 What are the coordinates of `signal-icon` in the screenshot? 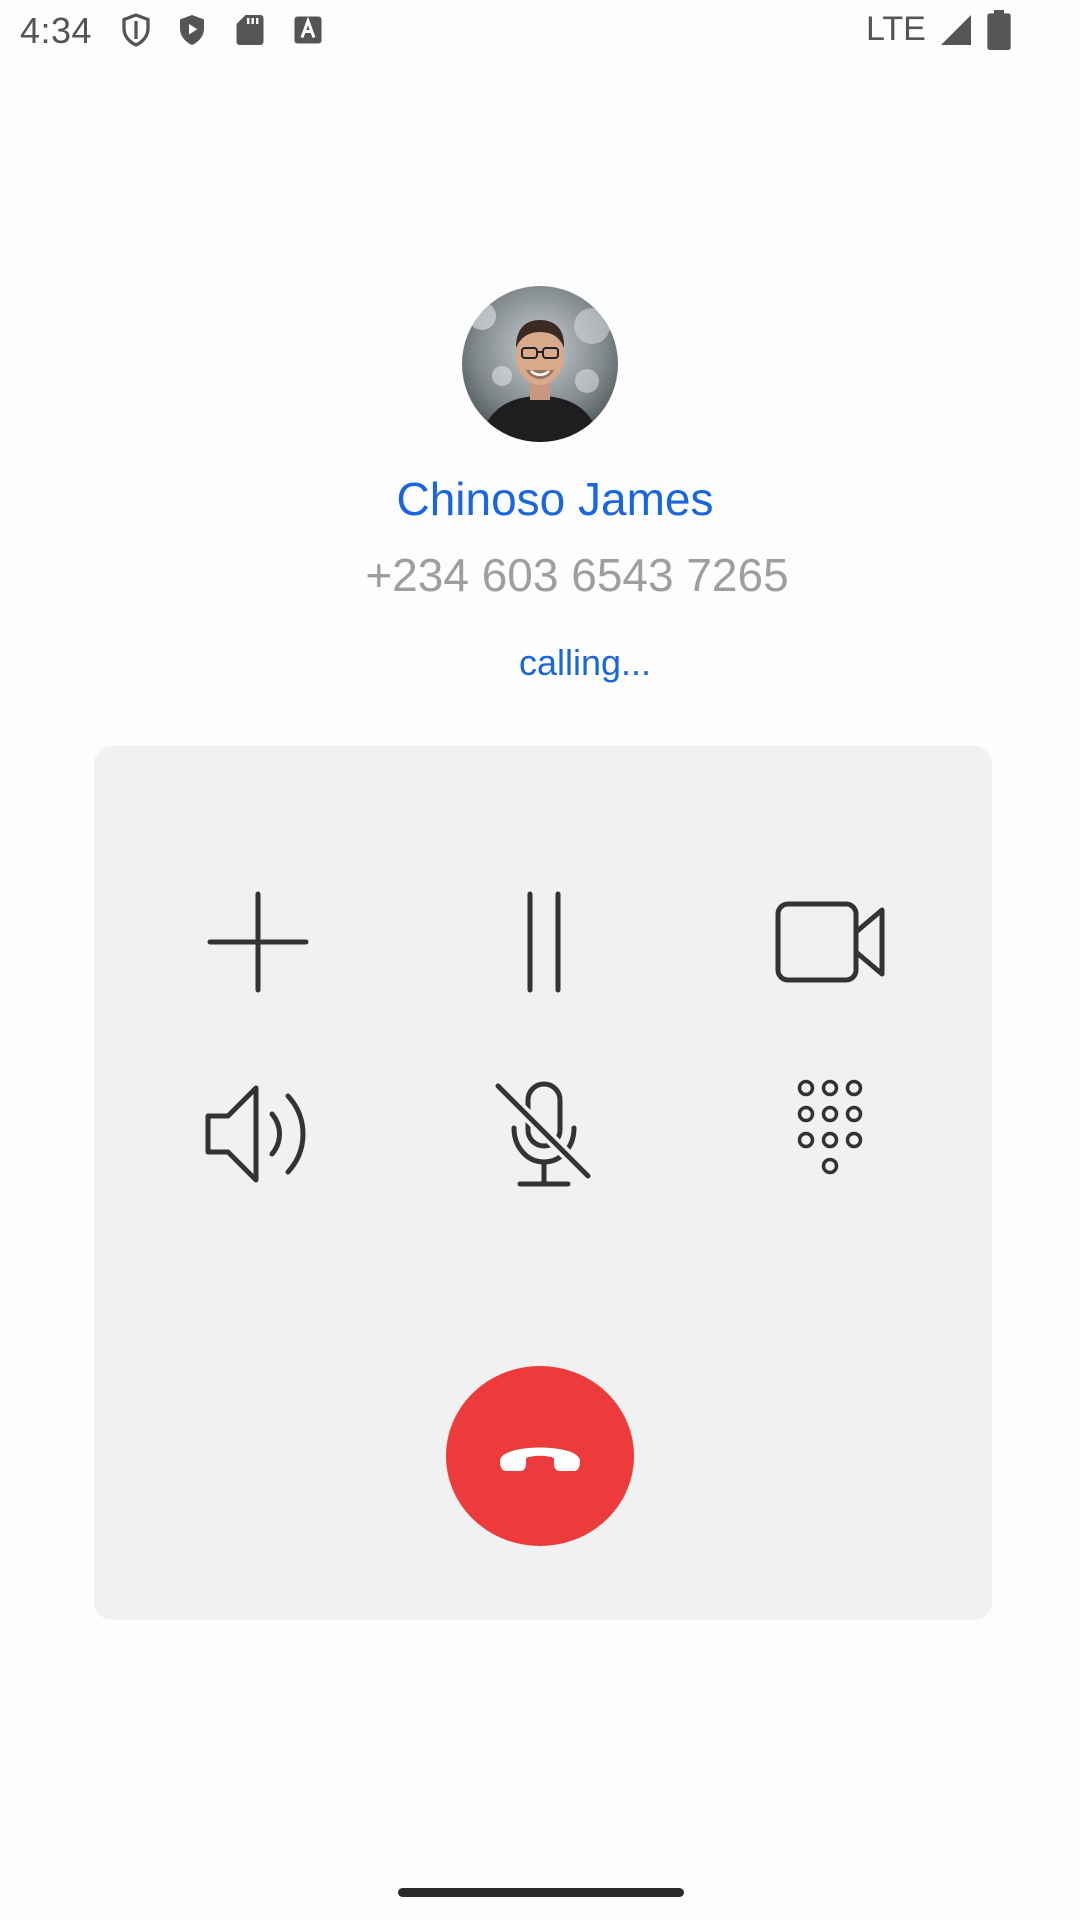 It's located at (956, 30).